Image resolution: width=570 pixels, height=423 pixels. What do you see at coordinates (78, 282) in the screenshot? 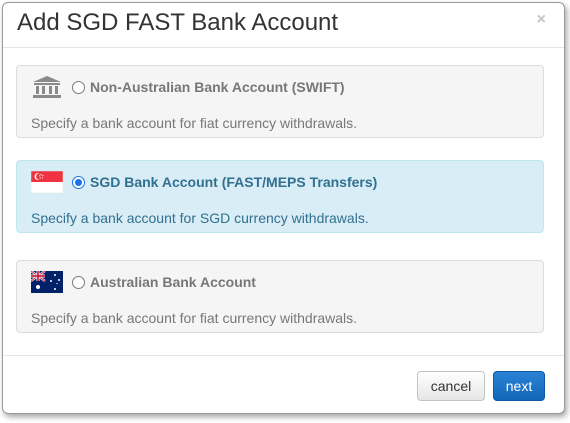
I see `radio-australian` at bounding box center [78, 282].